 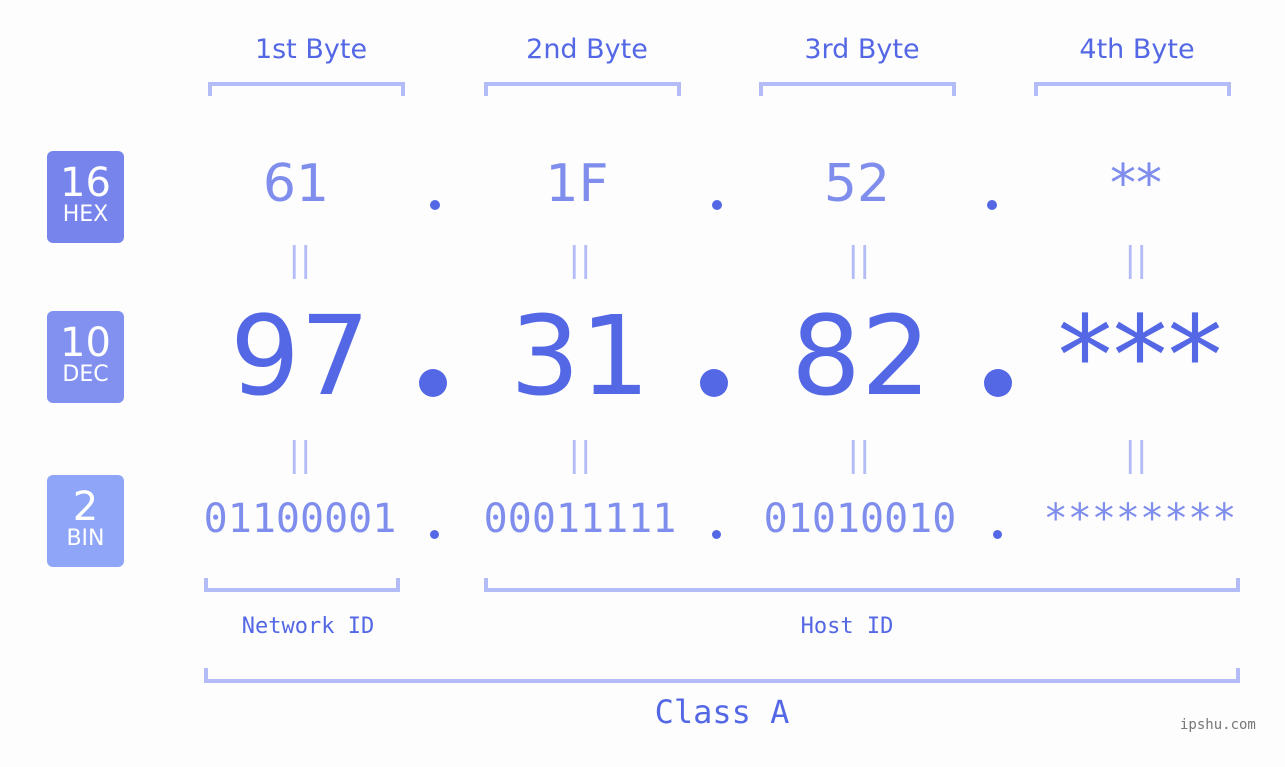 What do you see at coordinates (1218, 725) in the screenshot?
I see `watermark: ipshu.com` at bounding box center [1218, 725].